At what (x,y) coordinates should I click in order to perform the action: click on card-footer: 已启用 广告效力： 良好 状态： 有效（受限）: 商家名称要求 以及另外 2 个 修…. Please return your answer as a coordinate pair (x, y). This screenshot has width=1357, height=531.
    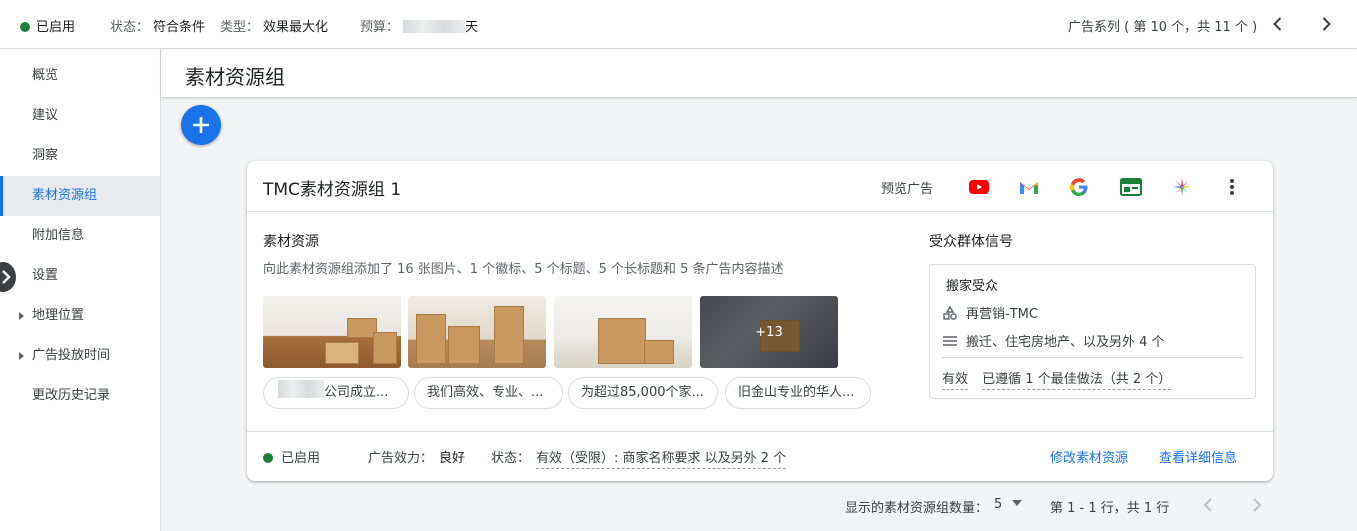
    Looking at the image, I should click on (760, 456).